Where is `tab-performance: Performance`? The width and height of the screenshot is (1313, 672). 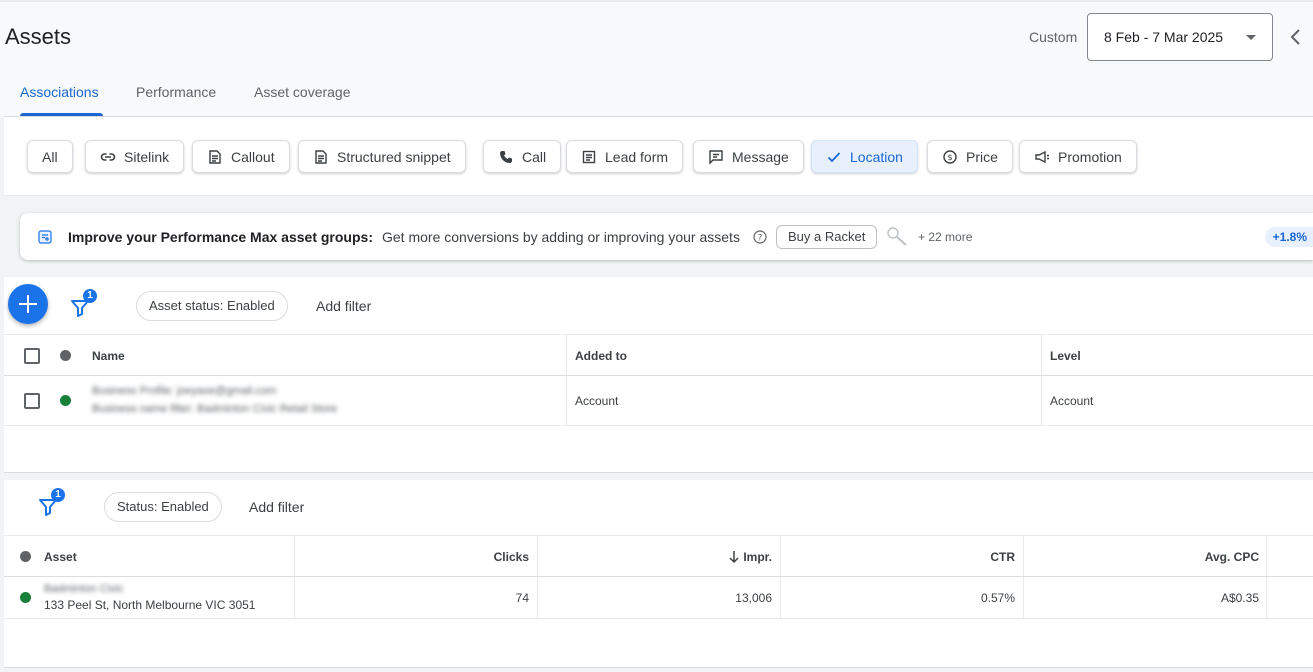
tab-performance: Performance is located at coordinates (176, 92).